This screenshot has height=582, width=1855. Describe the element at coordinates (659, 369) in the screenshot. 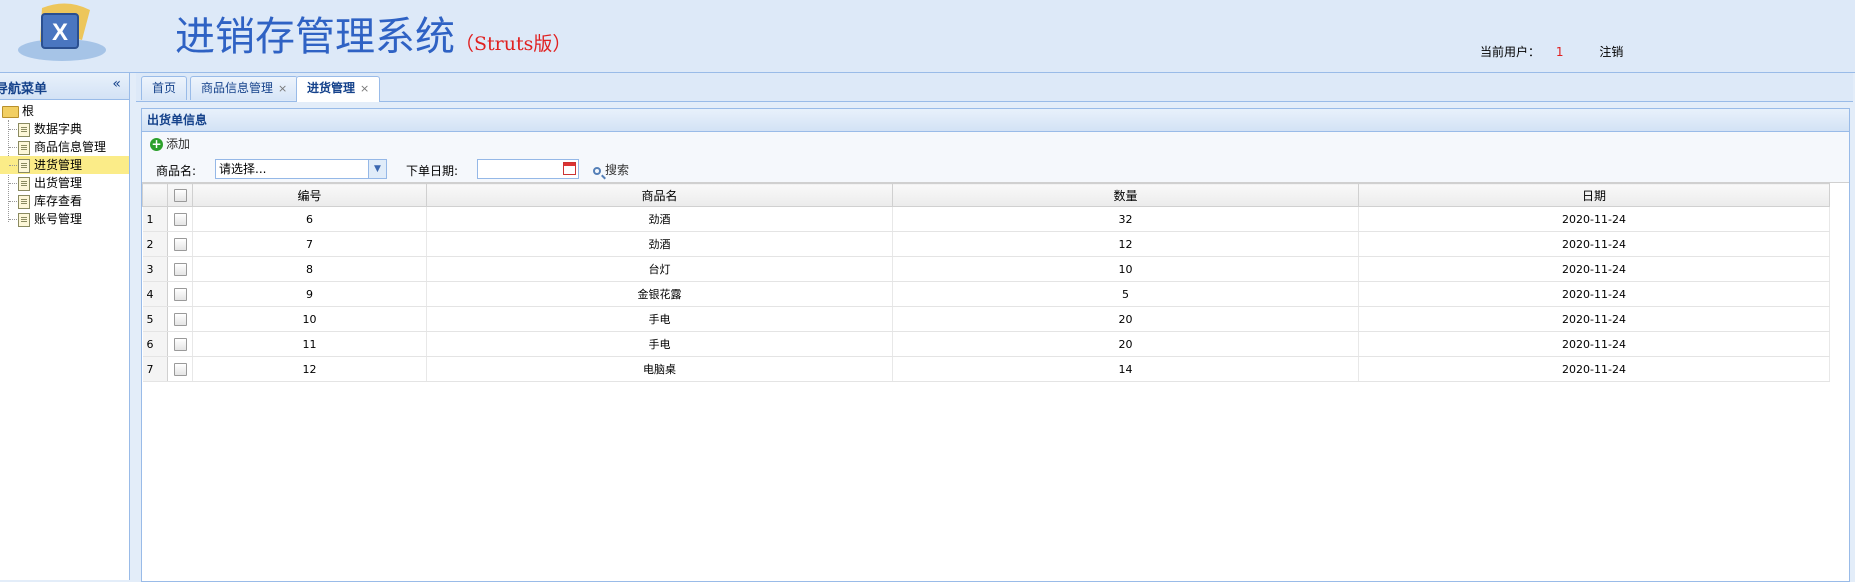

I see `cell-product: 电脑桌` at that location.